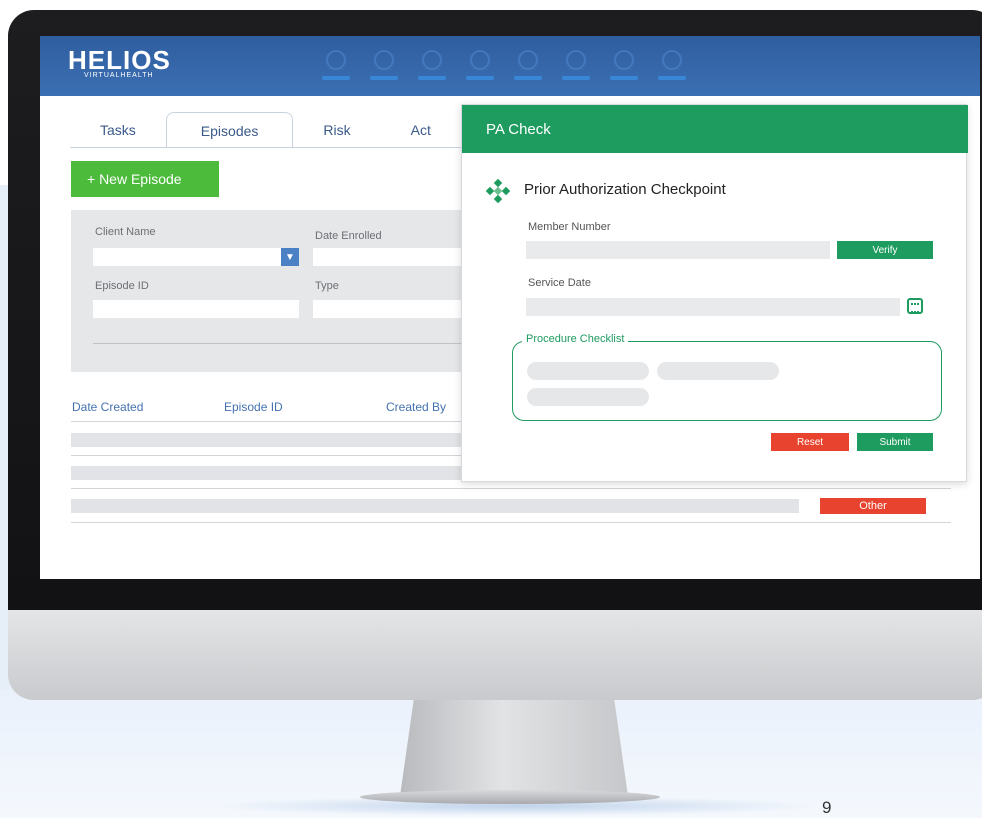 This screenshot has width=982, height=818. I want to click on filter-divider, so click(292, 343).